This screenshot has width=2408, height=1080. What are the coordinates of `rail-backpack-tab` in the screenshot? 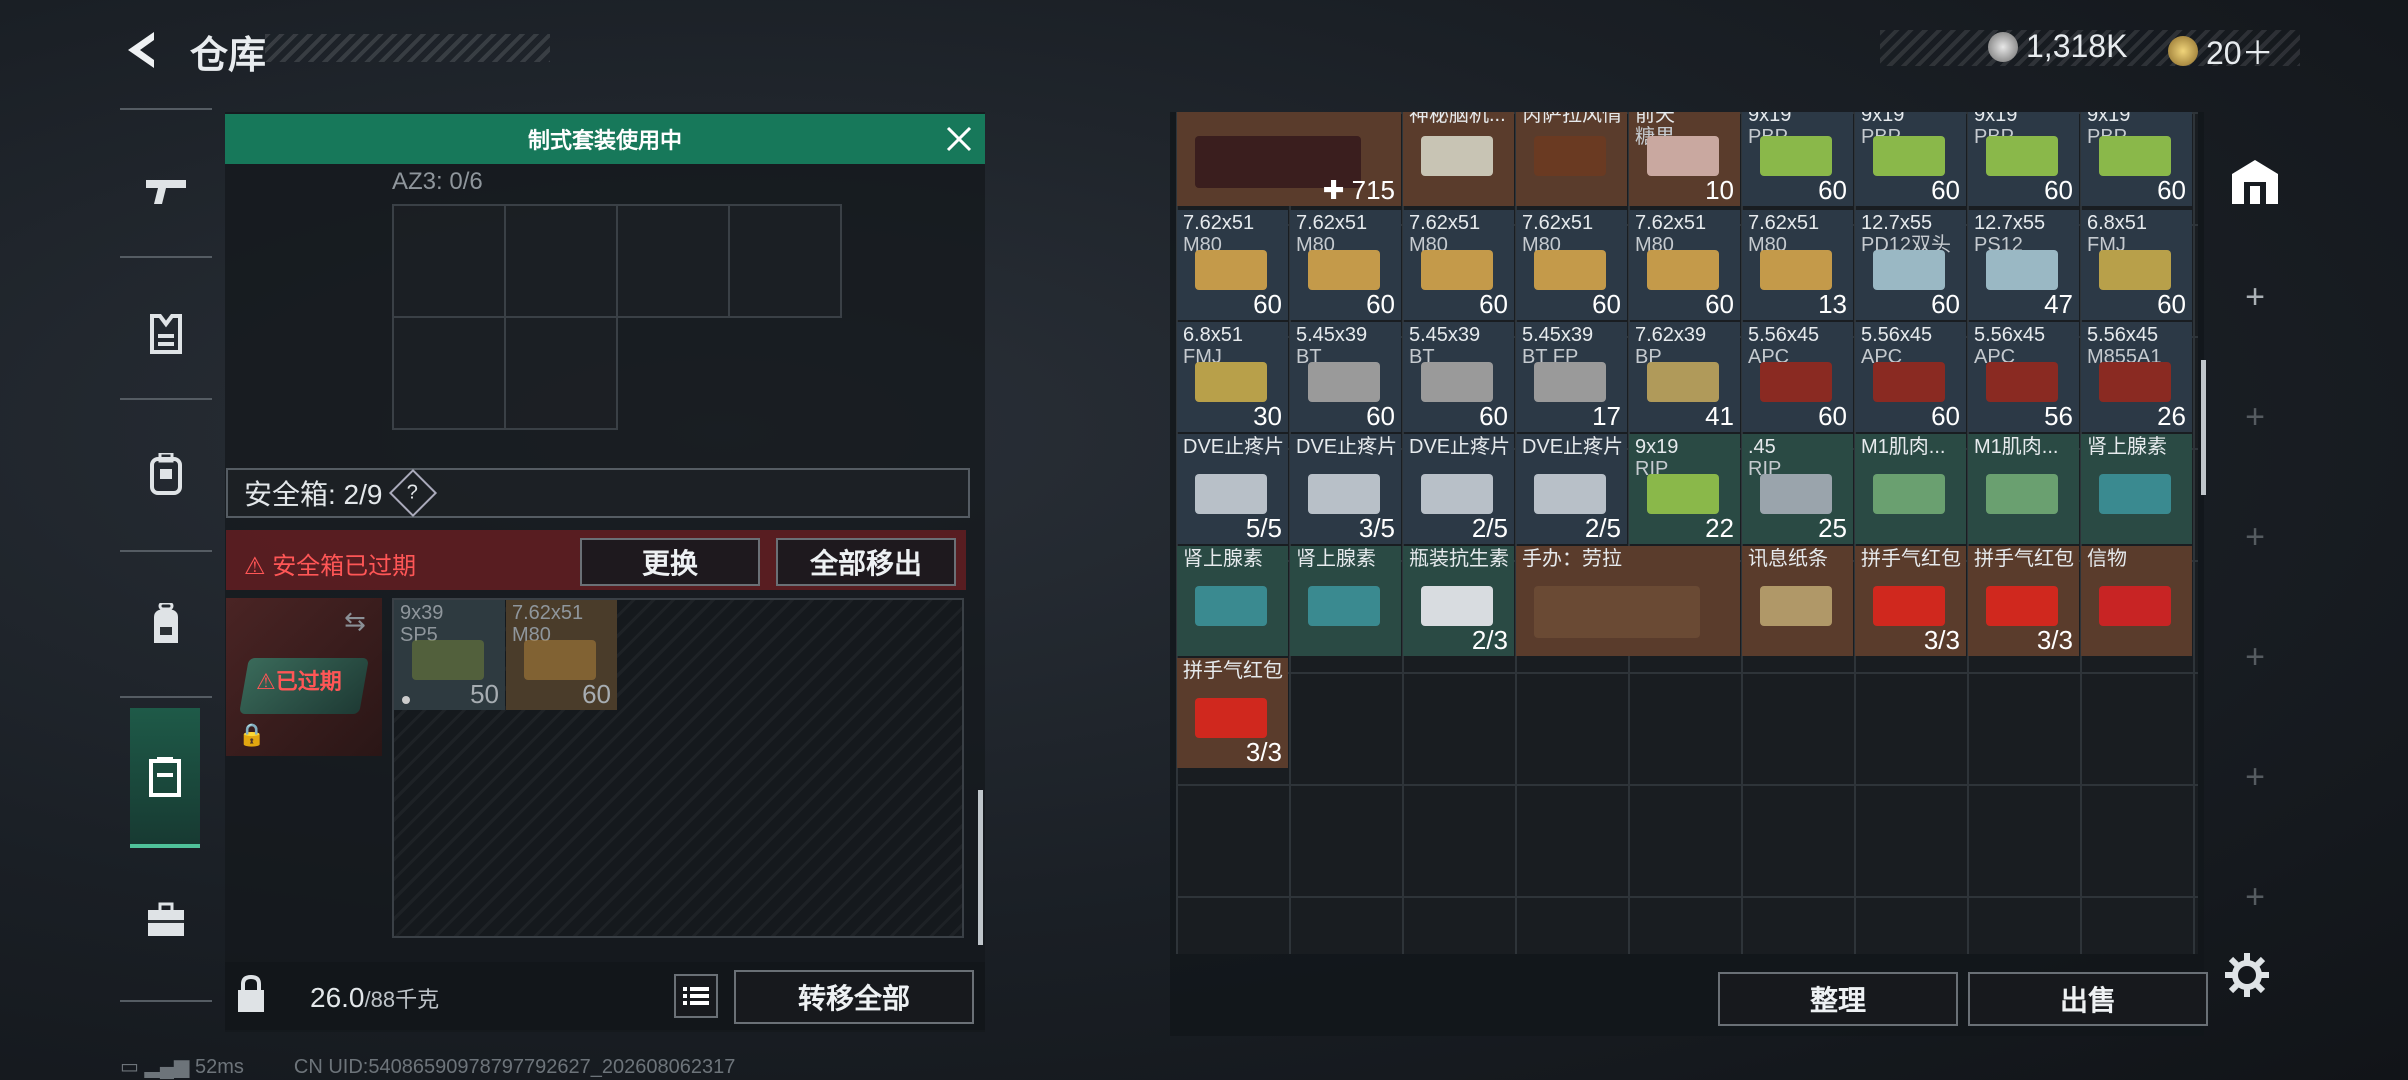 It's located at (166, 624).